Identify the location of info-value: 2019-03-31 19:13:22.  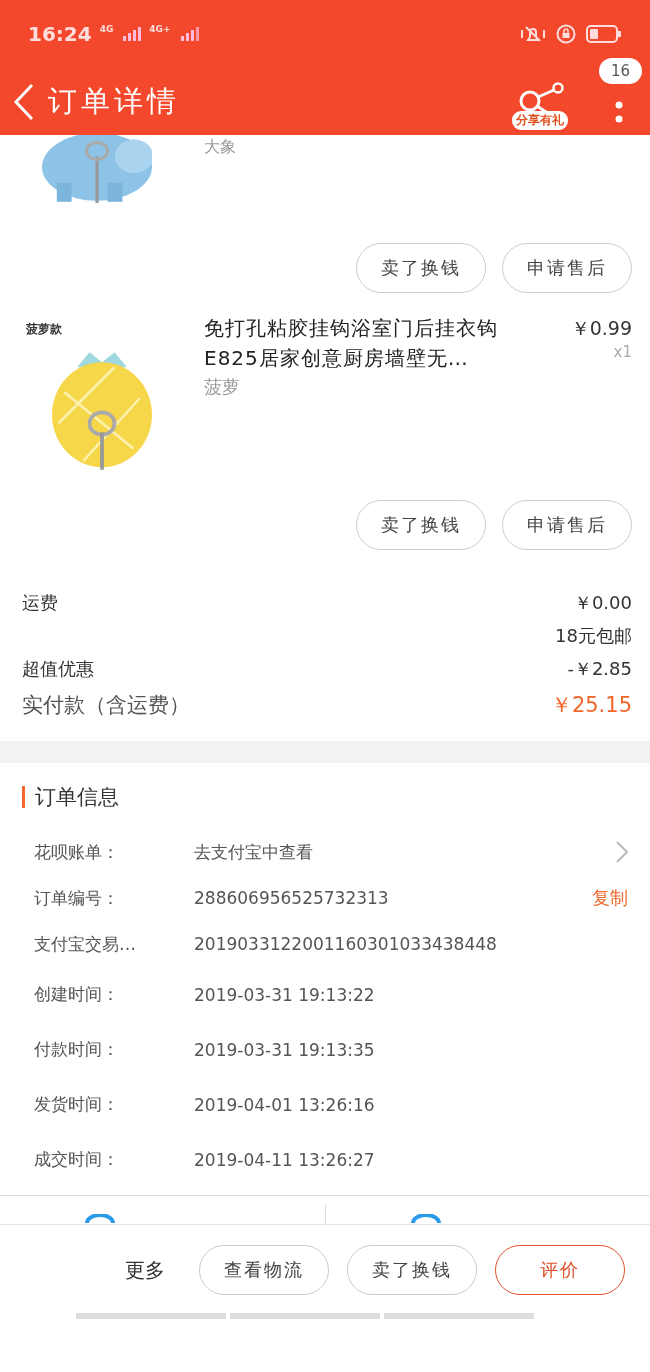
(285, 994).